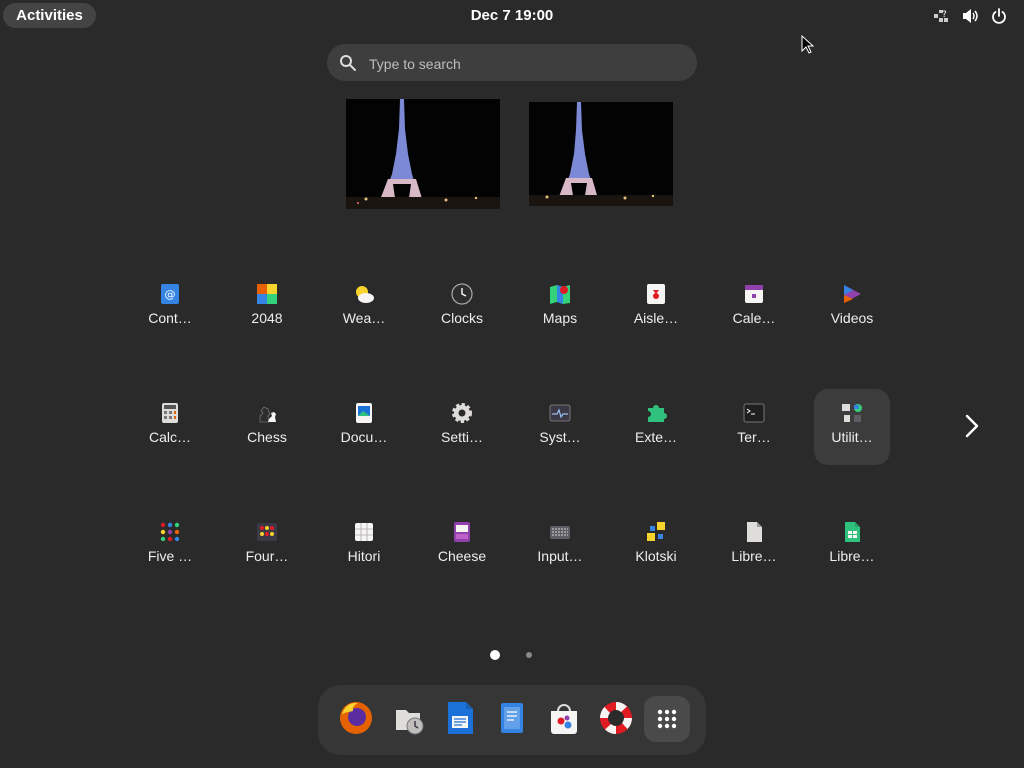 The image size is (1024, 768). I want to click on clock-display: Dec 7 19:00, so click(512, 16).